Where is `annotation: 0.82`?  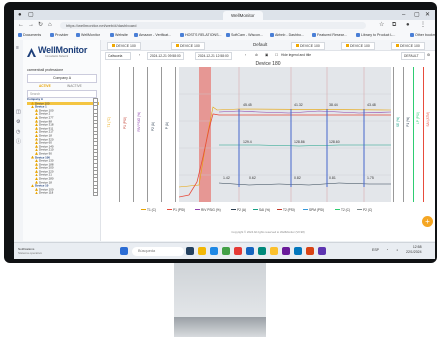 annotation: 0.82 is located at coordinates (297, 178).